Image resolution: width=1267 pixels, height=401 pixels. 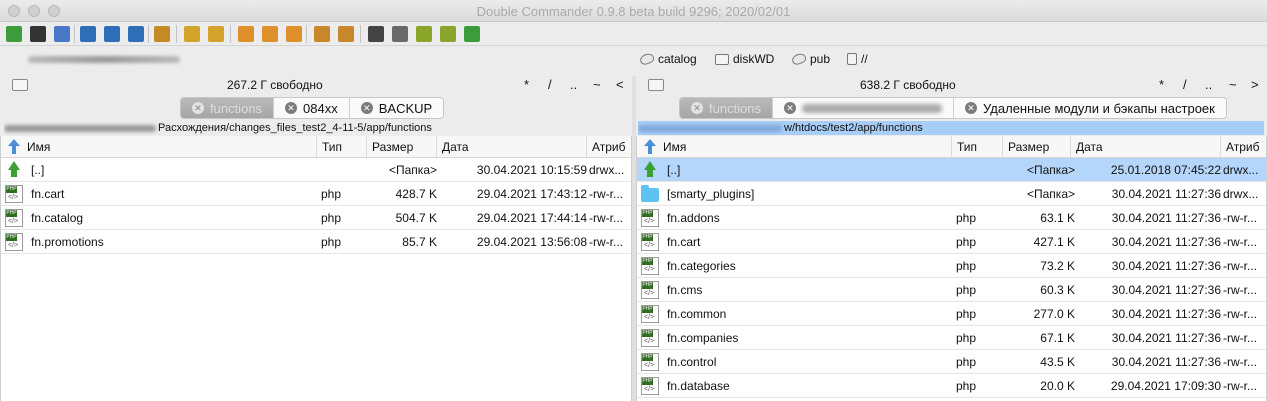 I want to click on drive-button-pub: pub, so click(x=810, y=59).